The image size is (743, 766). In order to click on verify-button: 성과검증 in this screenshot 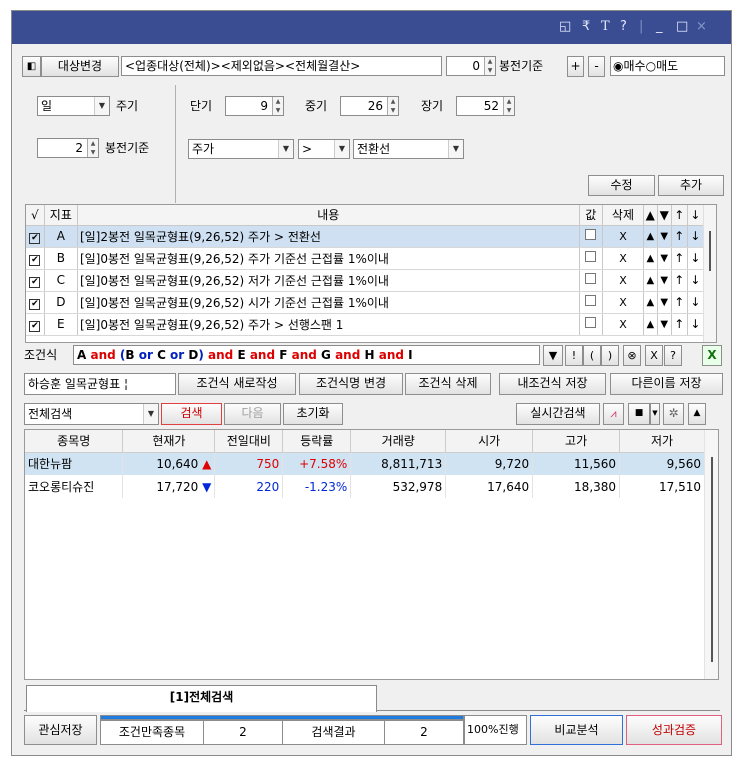, I will do `click(674, 730)`.